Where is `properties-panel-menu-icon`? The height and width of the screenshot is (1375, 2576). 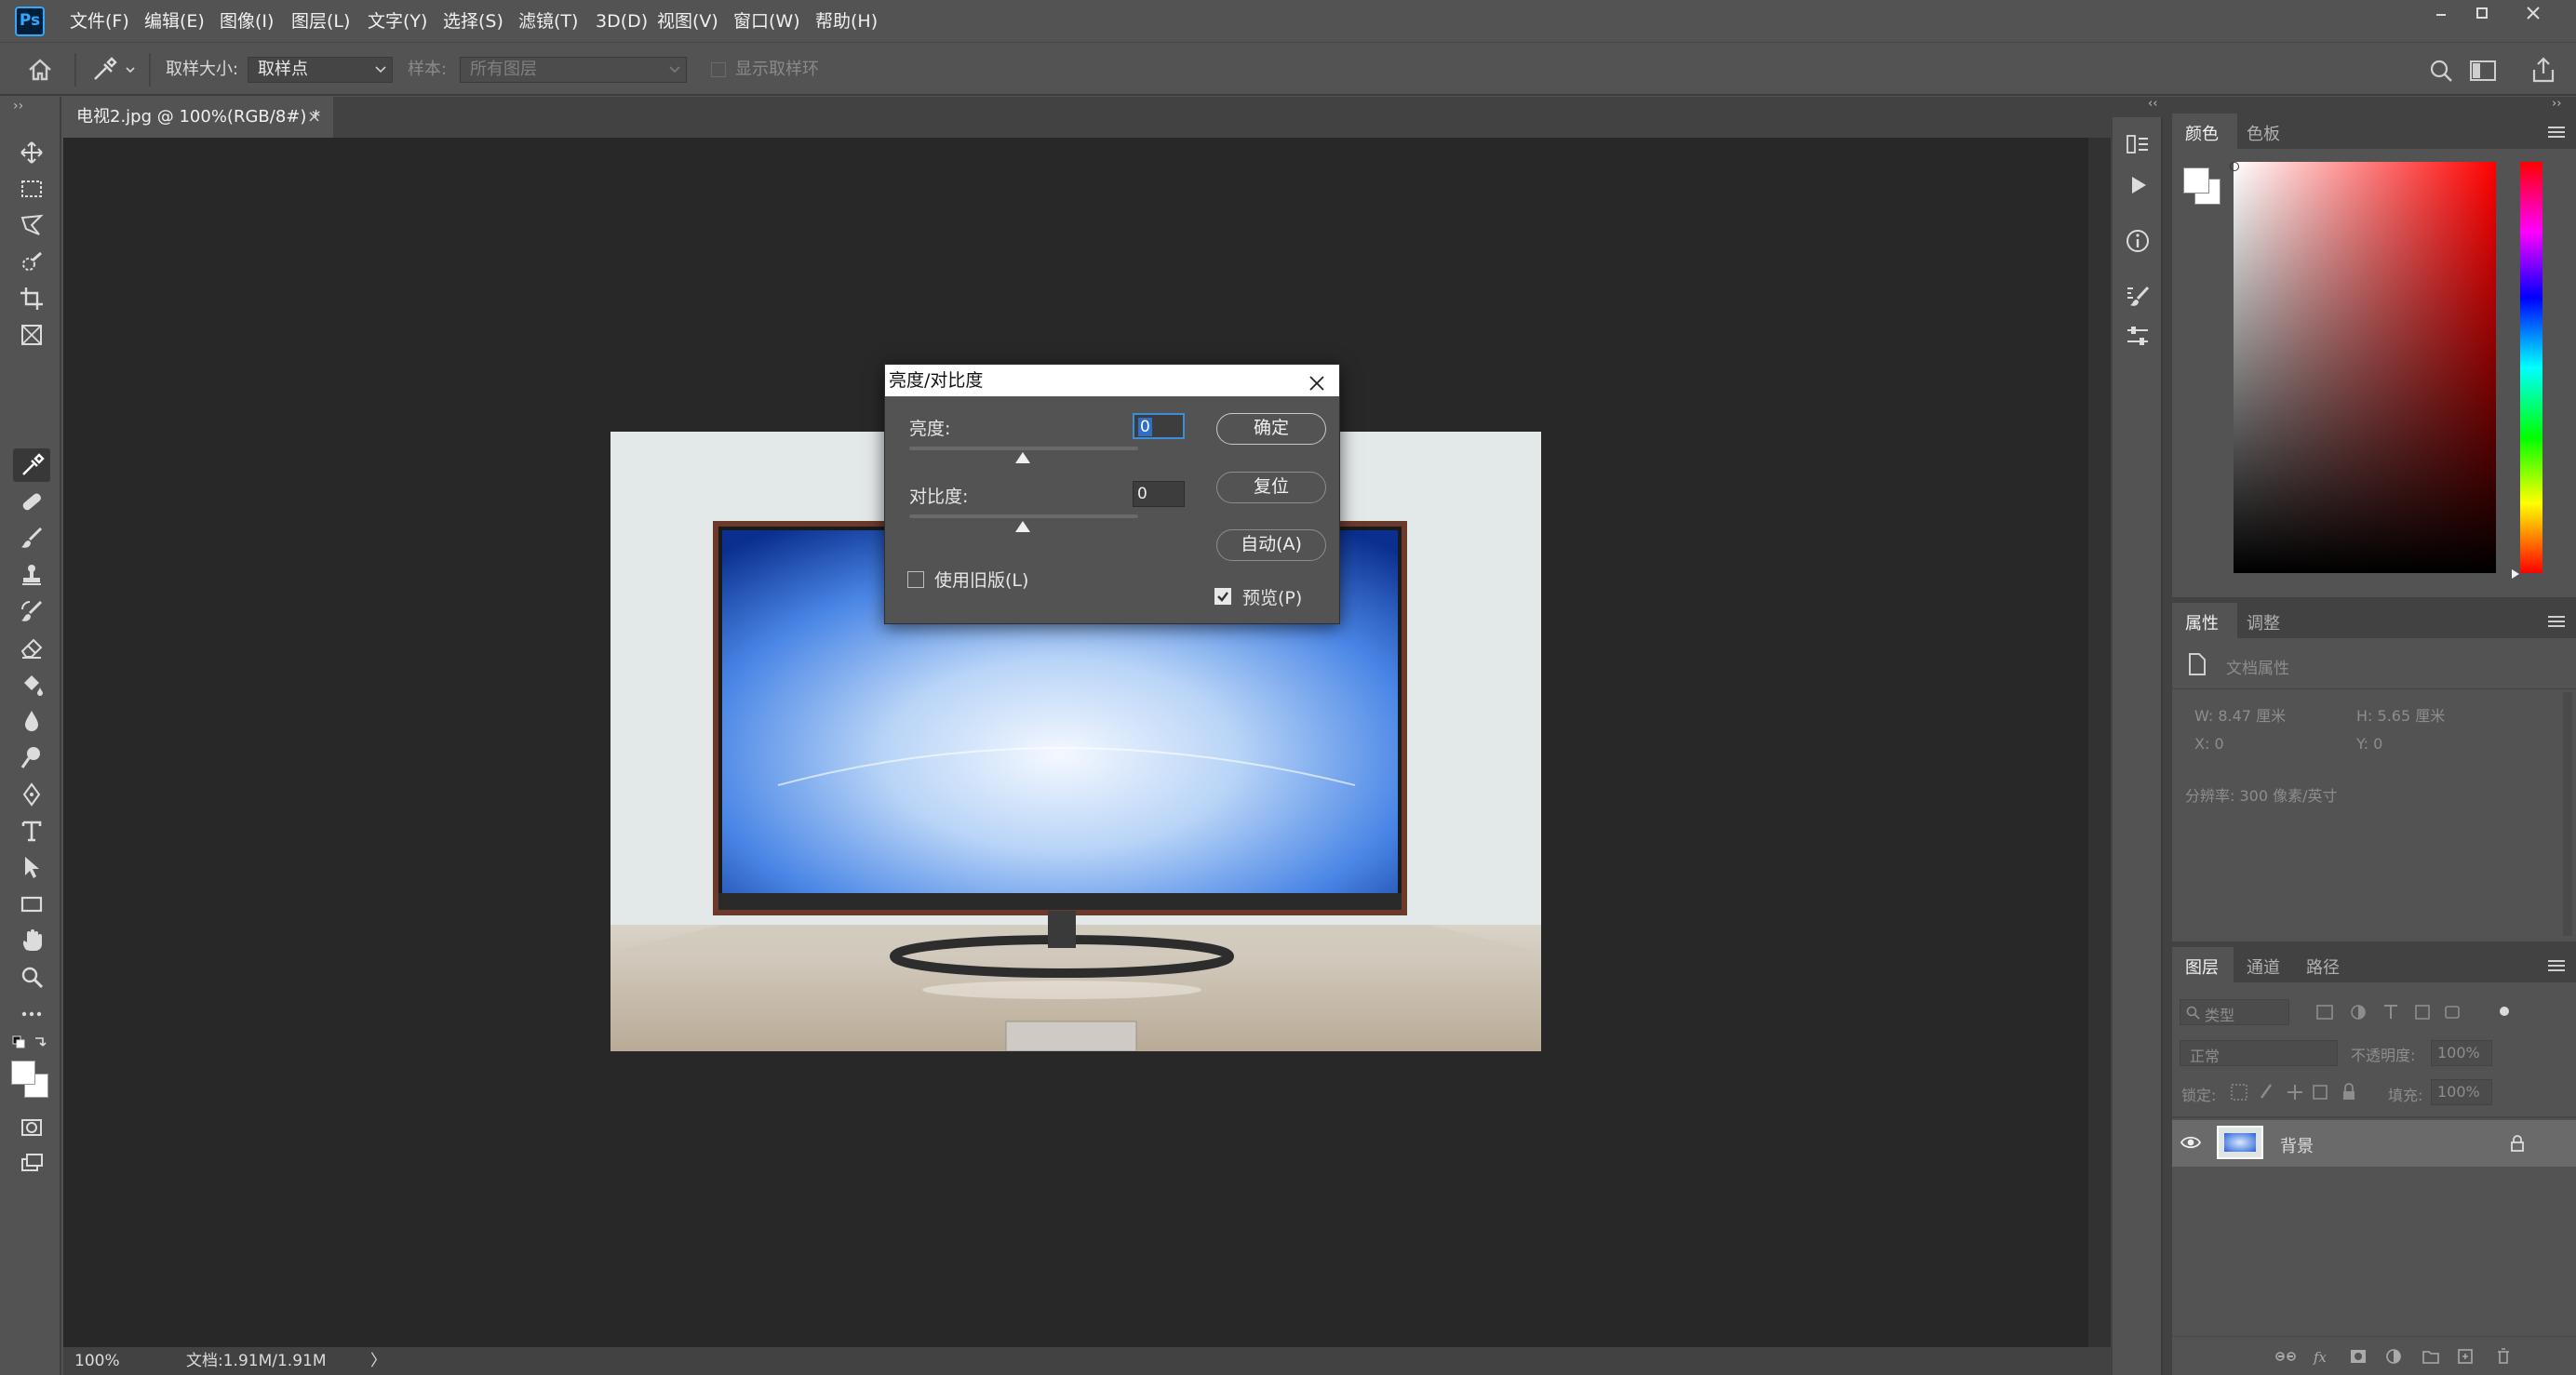 properties-panel-menu-icon is located at coordinates (2556, 621).